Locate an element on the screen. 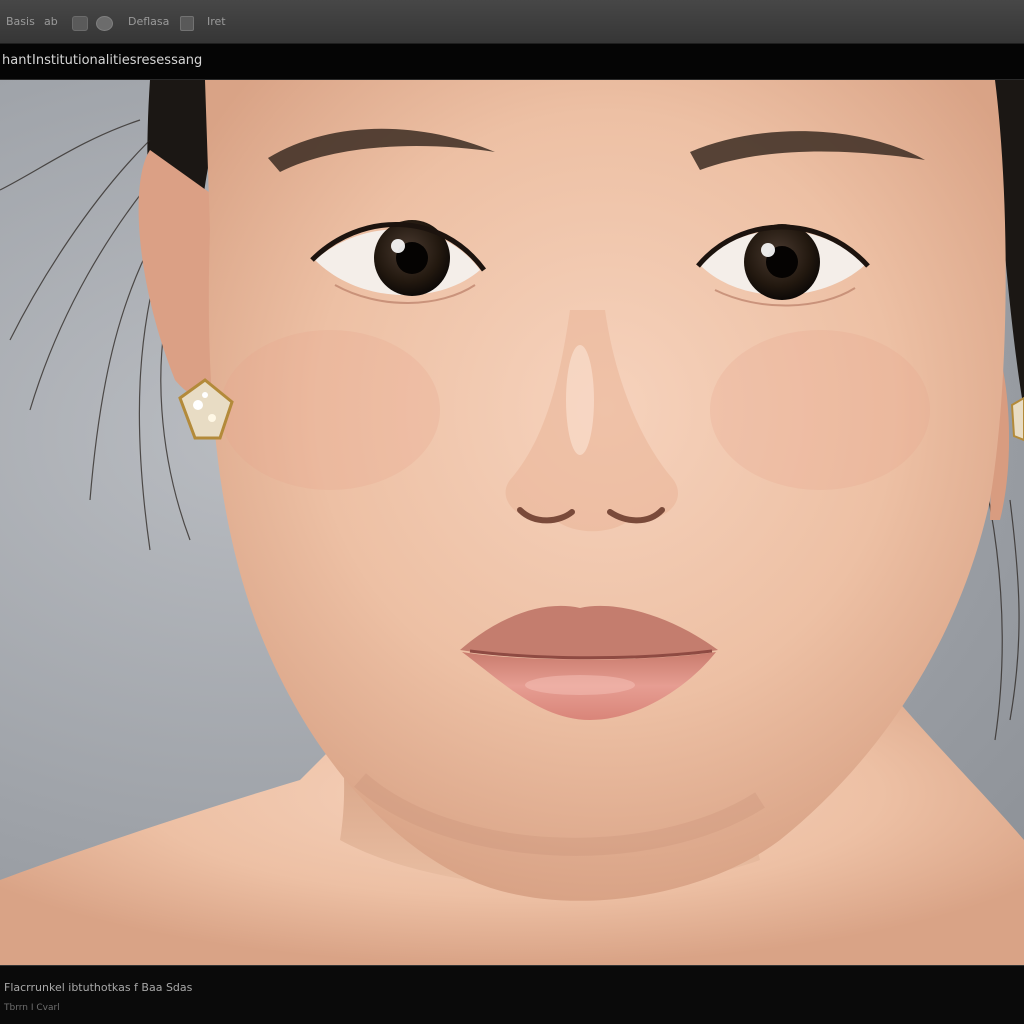  top-toolbar: Basis ab Deflasa Iret is located at coordinates (512, 22).